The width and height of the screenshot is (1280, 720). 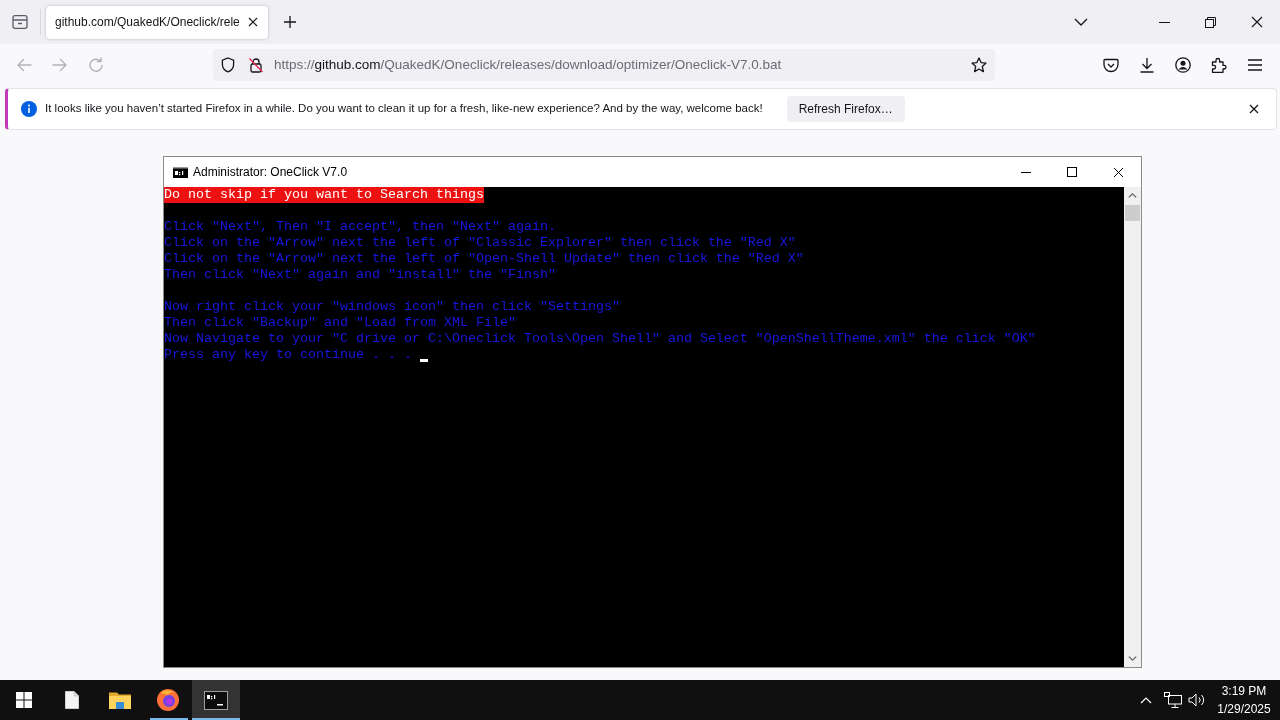 I want to click on scroll-up-icon, so click(x=1132, y=195).